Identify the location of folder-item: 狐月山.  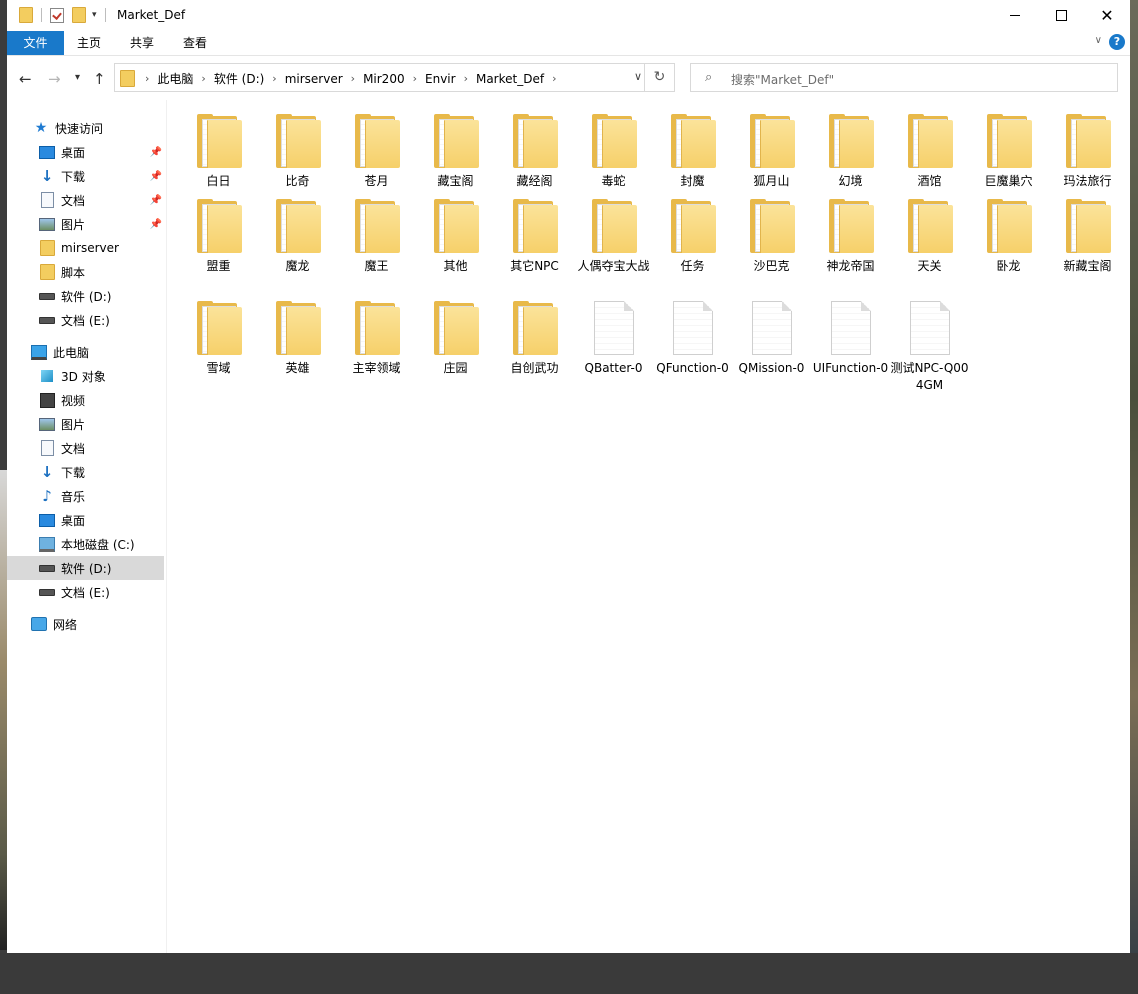
(771, 152).